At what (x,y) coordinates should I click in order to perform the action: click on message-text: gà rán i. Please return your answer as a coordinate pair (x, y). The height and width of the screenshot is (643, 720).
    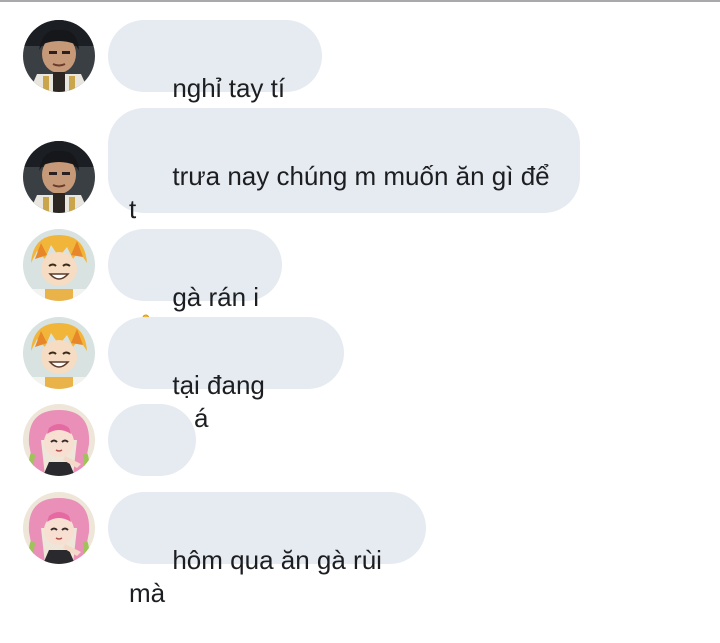
    Looking at the image, I should click on (216, 297).